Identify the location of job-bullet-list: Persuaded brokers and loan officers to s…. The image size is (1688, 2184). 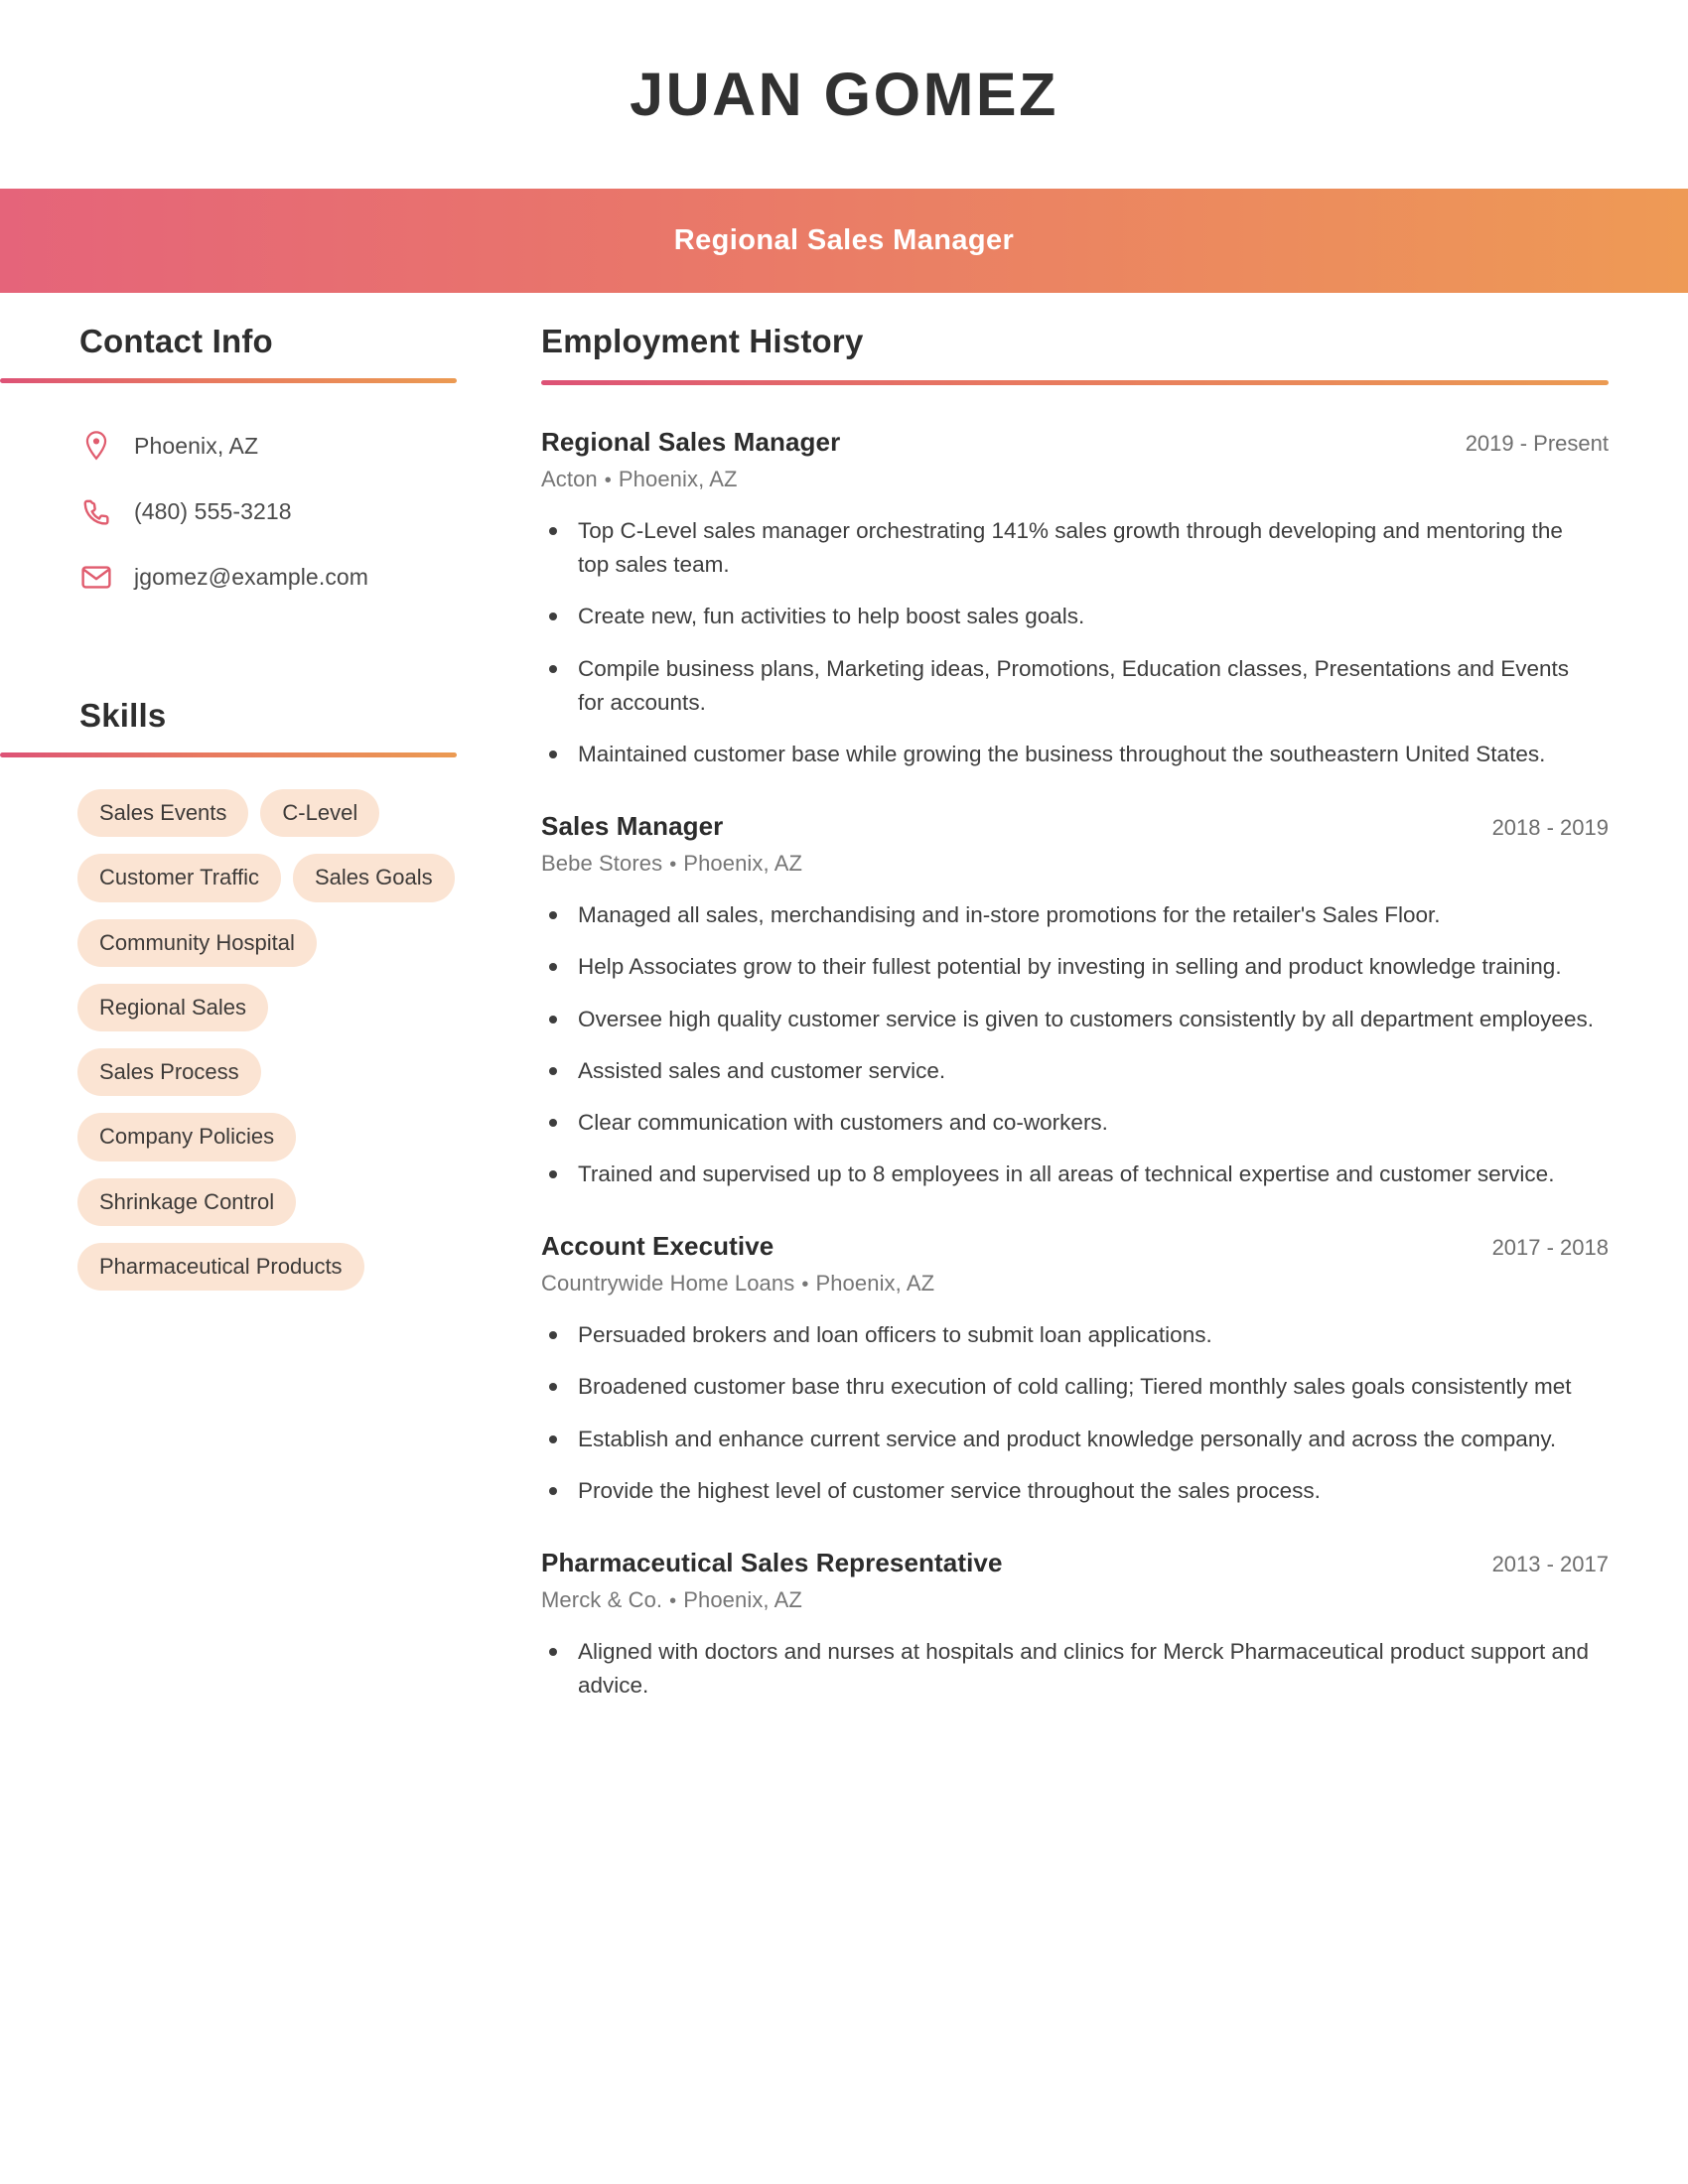
(1075, 1413).